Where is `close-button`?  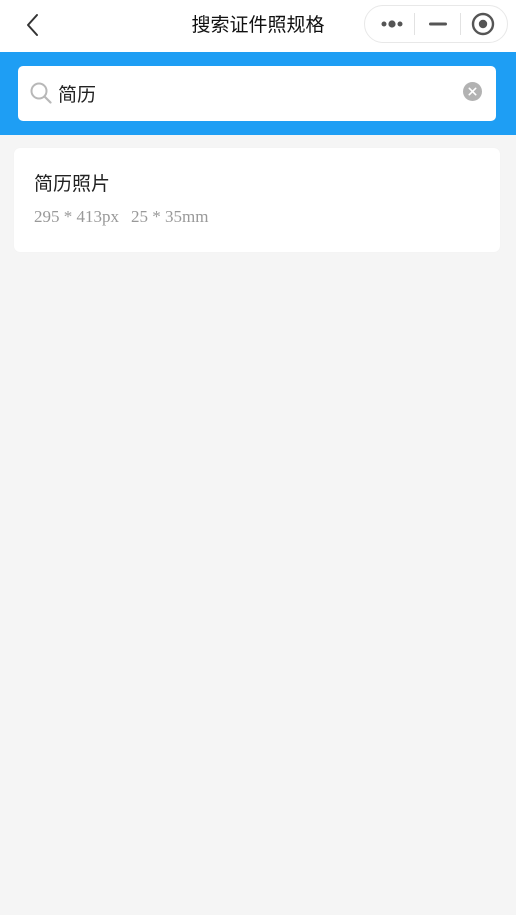 close-button is located at coordinates (484, 24).